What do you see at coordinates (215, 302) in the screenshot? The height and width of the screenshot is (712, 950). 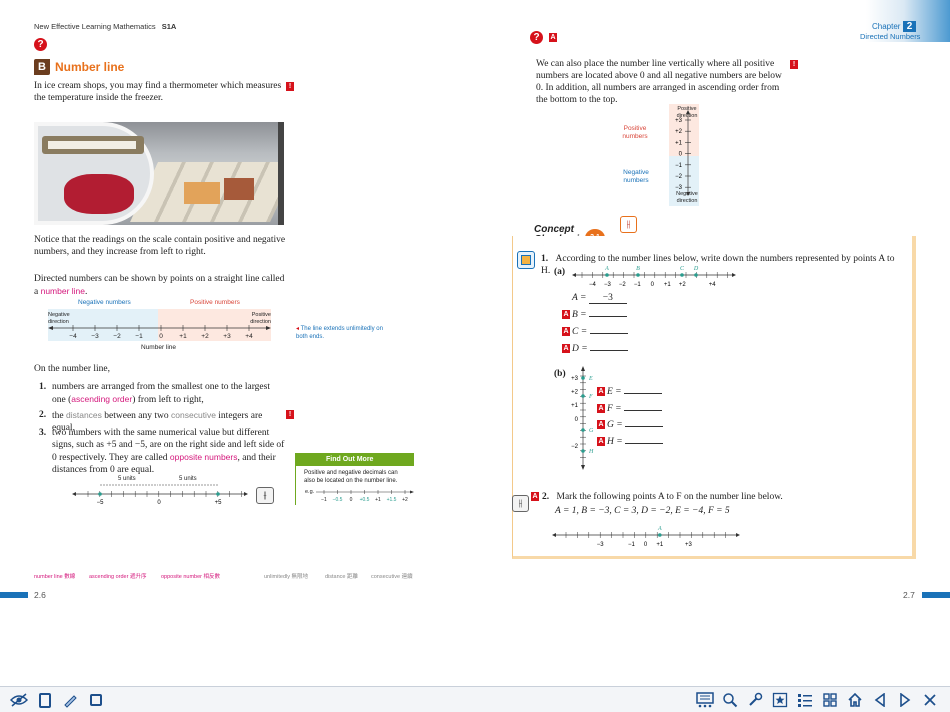 I see `positive-numbers-label: Positive numbers` at bounding box center [215, 302].